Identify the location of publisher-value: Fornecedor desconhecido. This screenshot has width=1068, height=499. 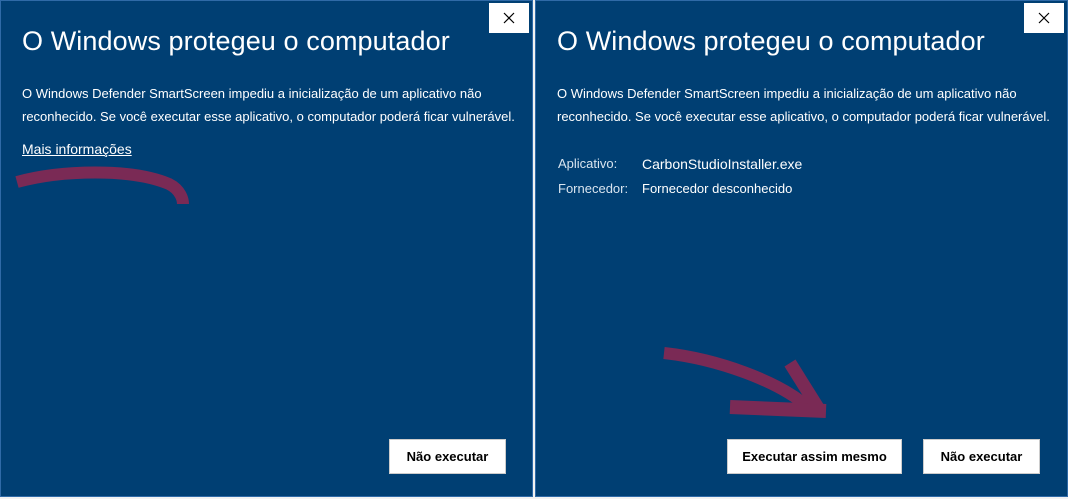
(717, 188).